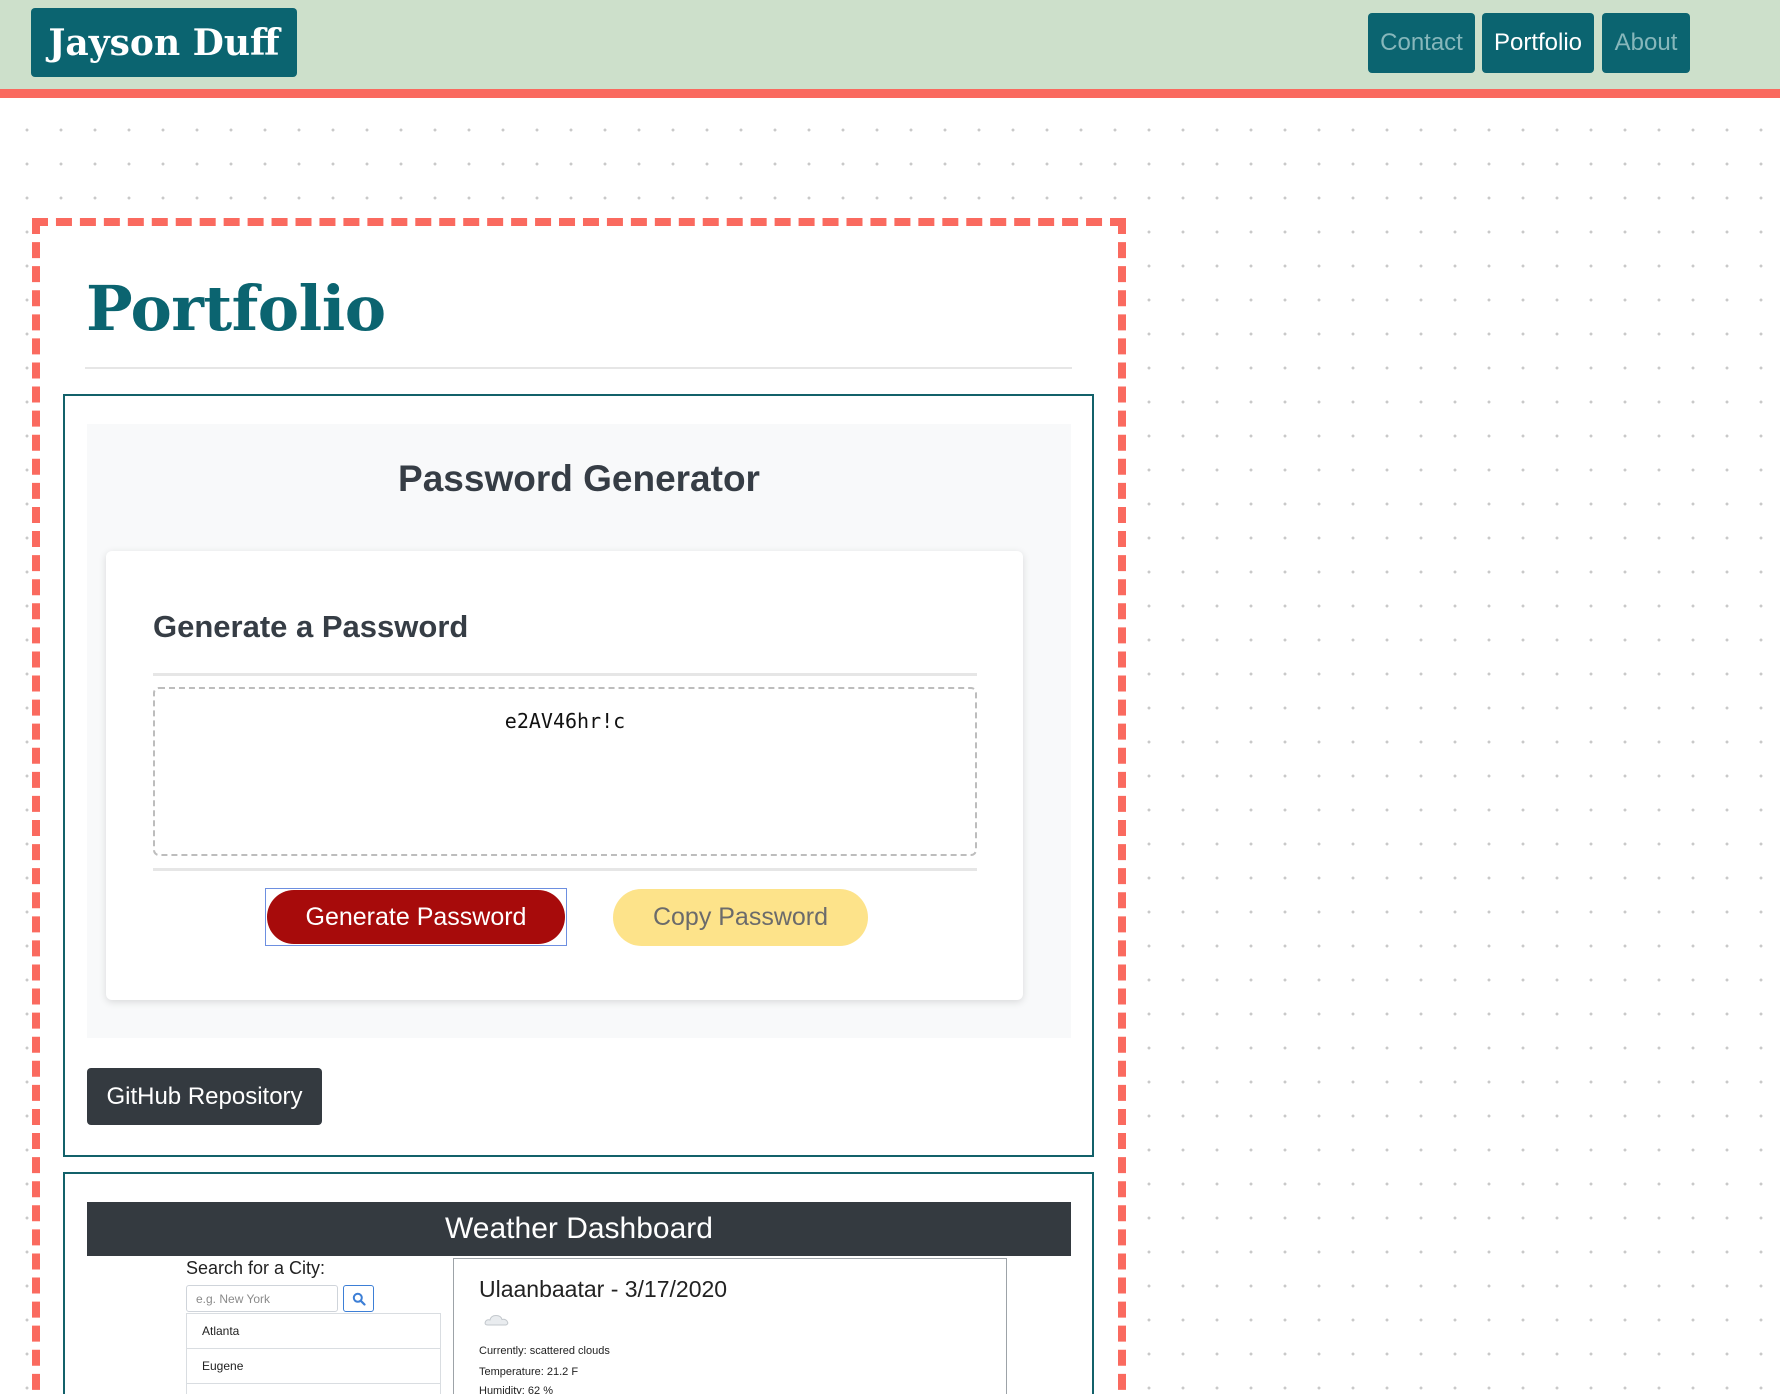  Describe the element at coordinates (740, 917) in the screenshot. I see `copy-password-button: Copy Password` at that location.